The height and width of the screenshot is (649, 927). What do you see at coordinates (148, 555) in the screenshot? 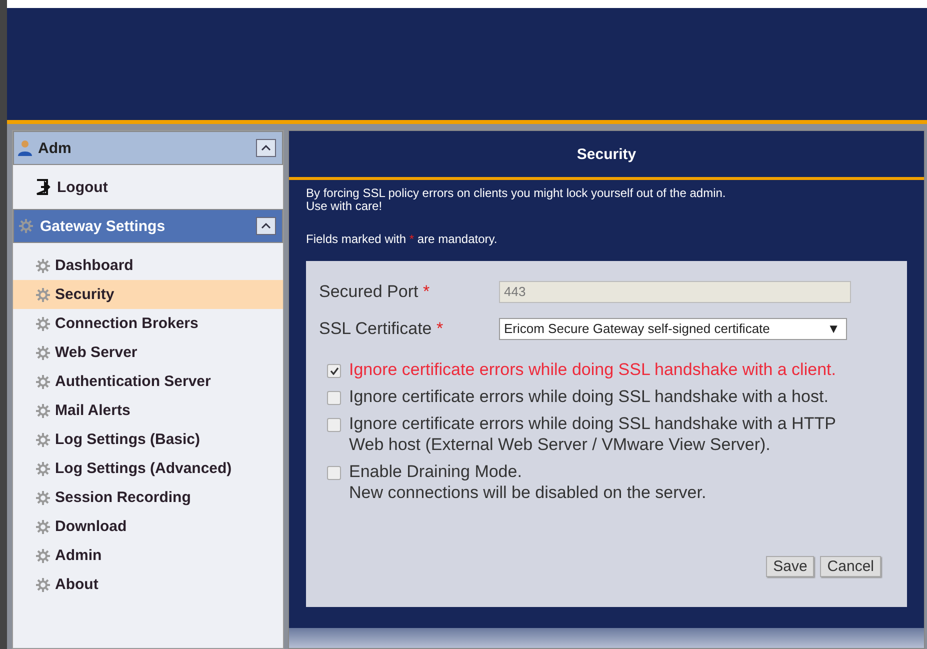
I see `sidebar-item: Admin` at bounding box center [148, 555].